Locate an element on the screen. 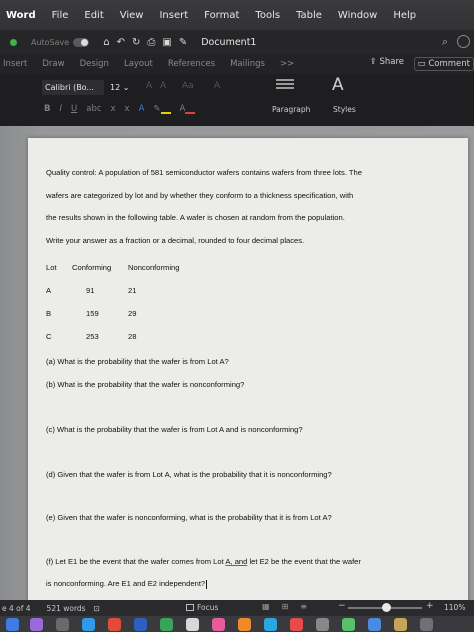 This screenshot has width=474, height=632. bold-icon: B is located at coordinates (47, 109).